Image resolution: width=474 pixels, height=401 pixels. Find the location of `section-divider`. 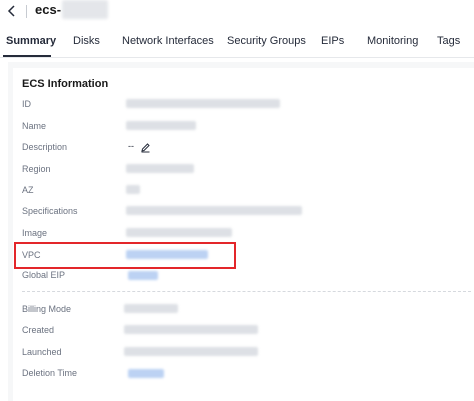

section-divider is located at coordinates (246, 291).